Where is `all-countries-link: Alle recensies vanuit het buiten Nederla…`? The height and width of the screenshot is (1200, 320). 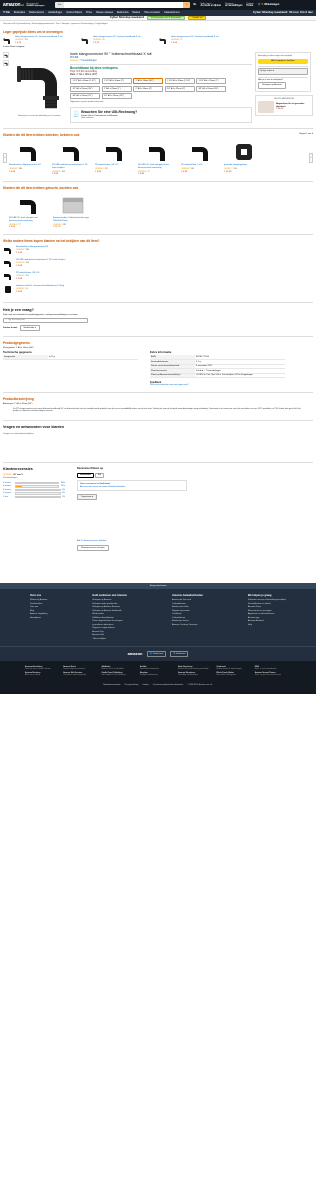 all-countries-link: Alle recensies vanuit het buiten Nederla… is located at coordinates (102, 487).